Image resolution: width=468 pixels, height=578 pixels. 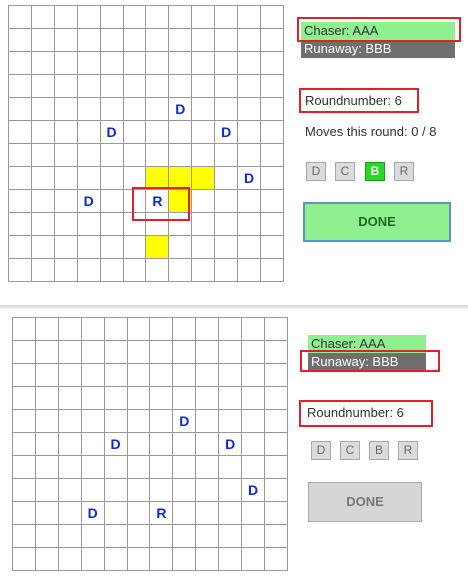 What do you see at coordinates (321, 450) in the screenshot?
I see `direction-button-d: D` at bounding box center [321, 450].